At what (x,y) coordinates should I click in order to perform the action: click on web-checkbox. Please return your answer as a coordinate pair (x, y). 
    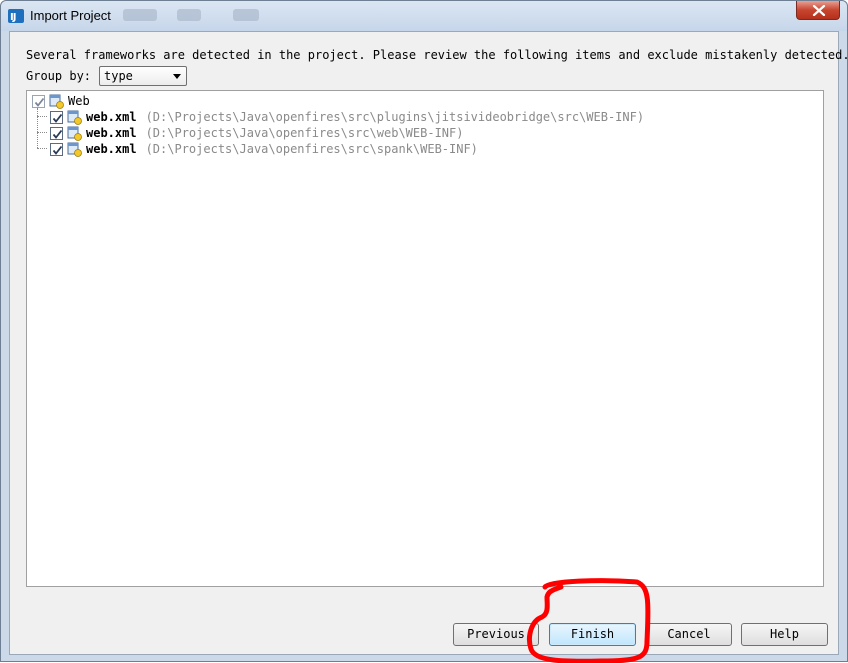
    Looking at the image, I should click on (38, 101).